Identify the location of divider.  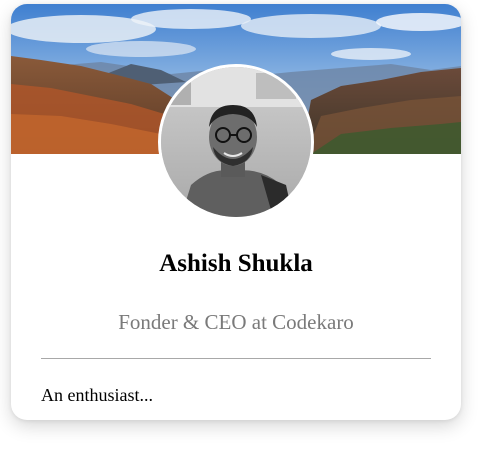
(236, 358).